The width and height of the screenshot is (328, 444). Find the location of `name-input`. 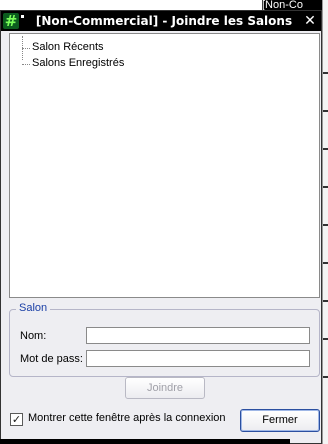

name-input is located at coordinates (198, 335).